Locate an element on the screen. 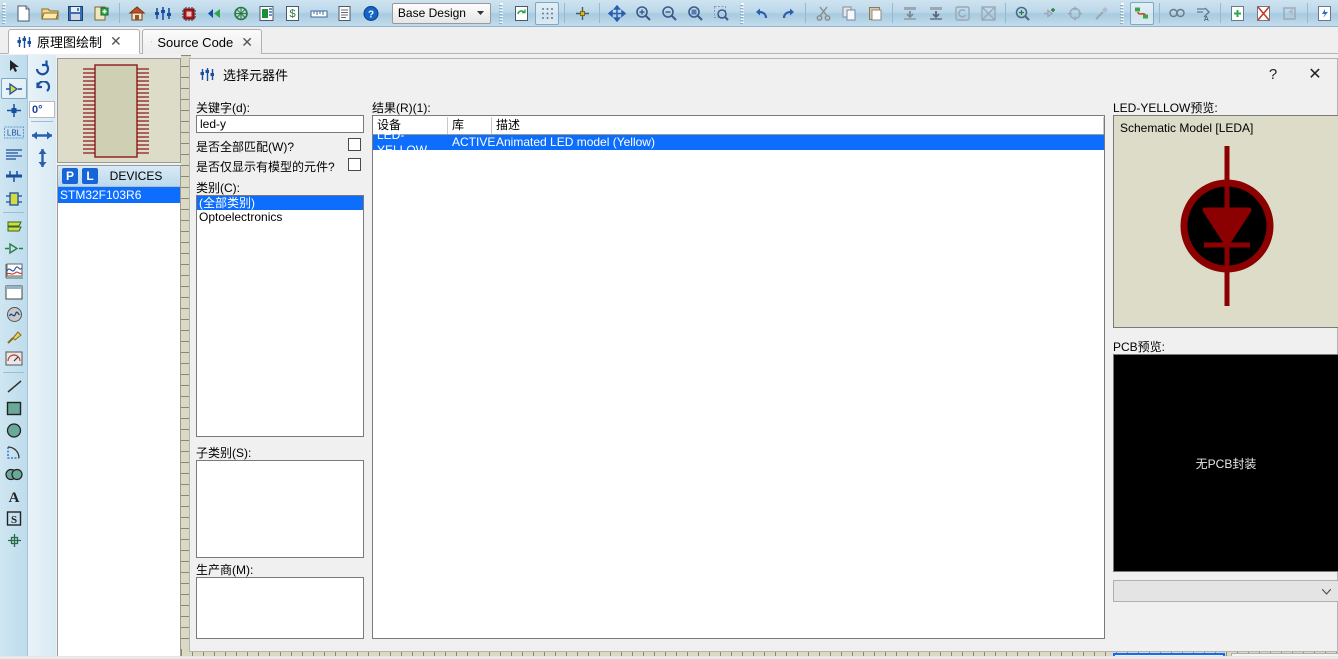 This screenshot has width=1338, height=659. dialog-help-button: ? is located at coordinates (1273, 74).